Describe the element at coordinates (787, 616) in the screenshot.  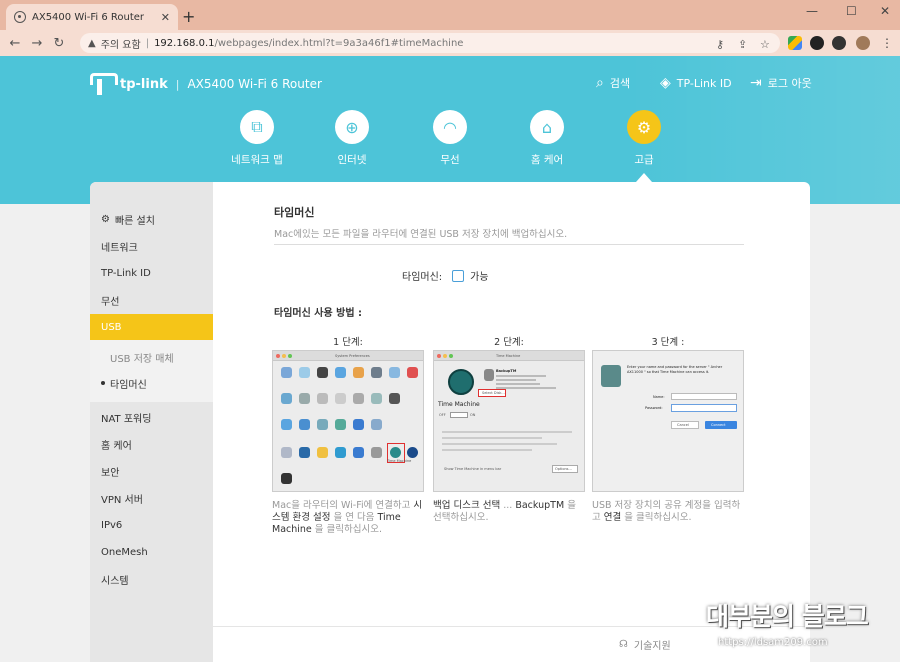
I see `watermark-title: 대부분의 블로그` at that location.